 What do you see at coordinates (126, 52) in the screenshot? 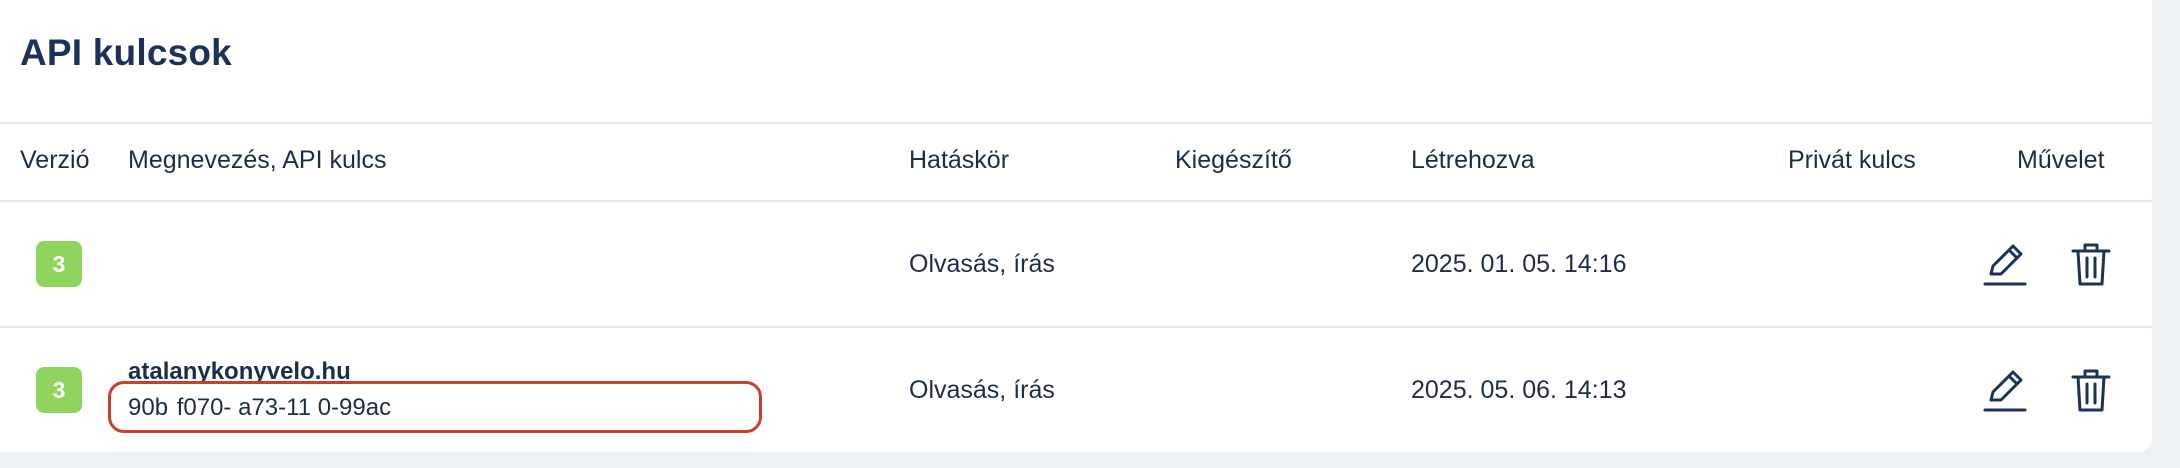
I see `page-title: API kulcsok` at bounding box center [126, 52].